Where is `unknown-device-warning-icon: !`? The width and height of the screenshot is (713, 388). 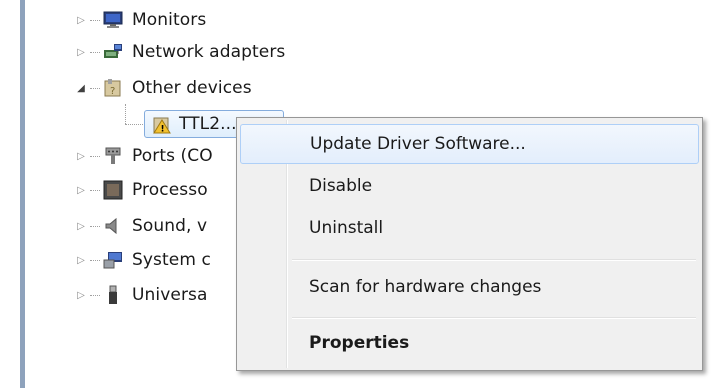
unknown-device-warning-icon: ! is located at coordinates (162, 126).